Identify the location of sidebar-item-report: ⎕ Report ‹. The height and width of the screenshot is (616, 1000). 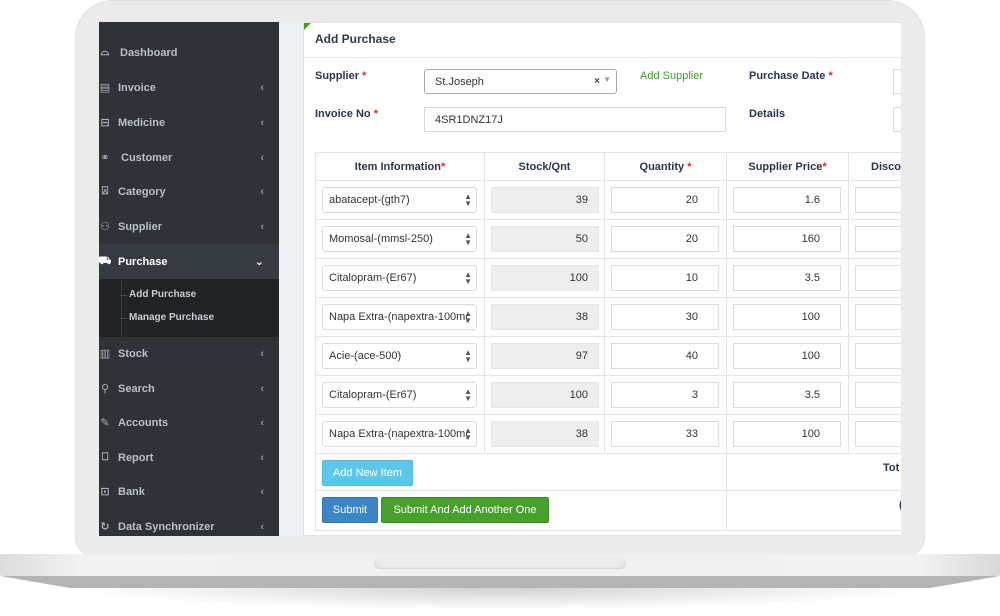
(189, 457).